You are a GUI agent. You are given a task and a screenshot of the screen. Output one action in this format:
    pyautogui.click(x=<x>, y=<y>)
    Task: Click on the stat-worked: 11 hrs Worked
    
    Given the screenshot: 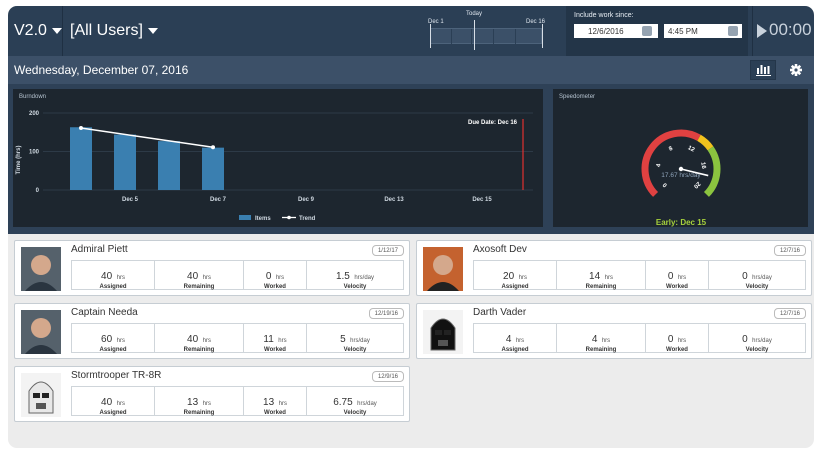 What is the action you would take?
    pyautogui.click(x=275, y=338)
    